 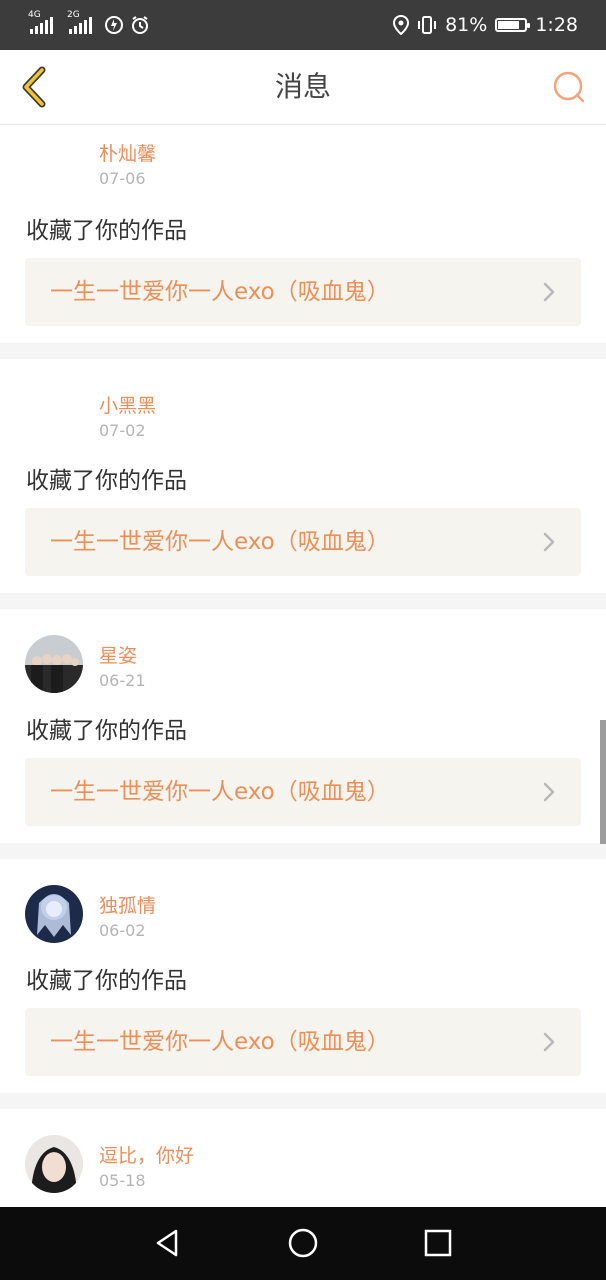 What do you see at coordinates (79, 22) in the screenshot?
I see `signal-icon-2: 2G` at bounding box center [79, 22].